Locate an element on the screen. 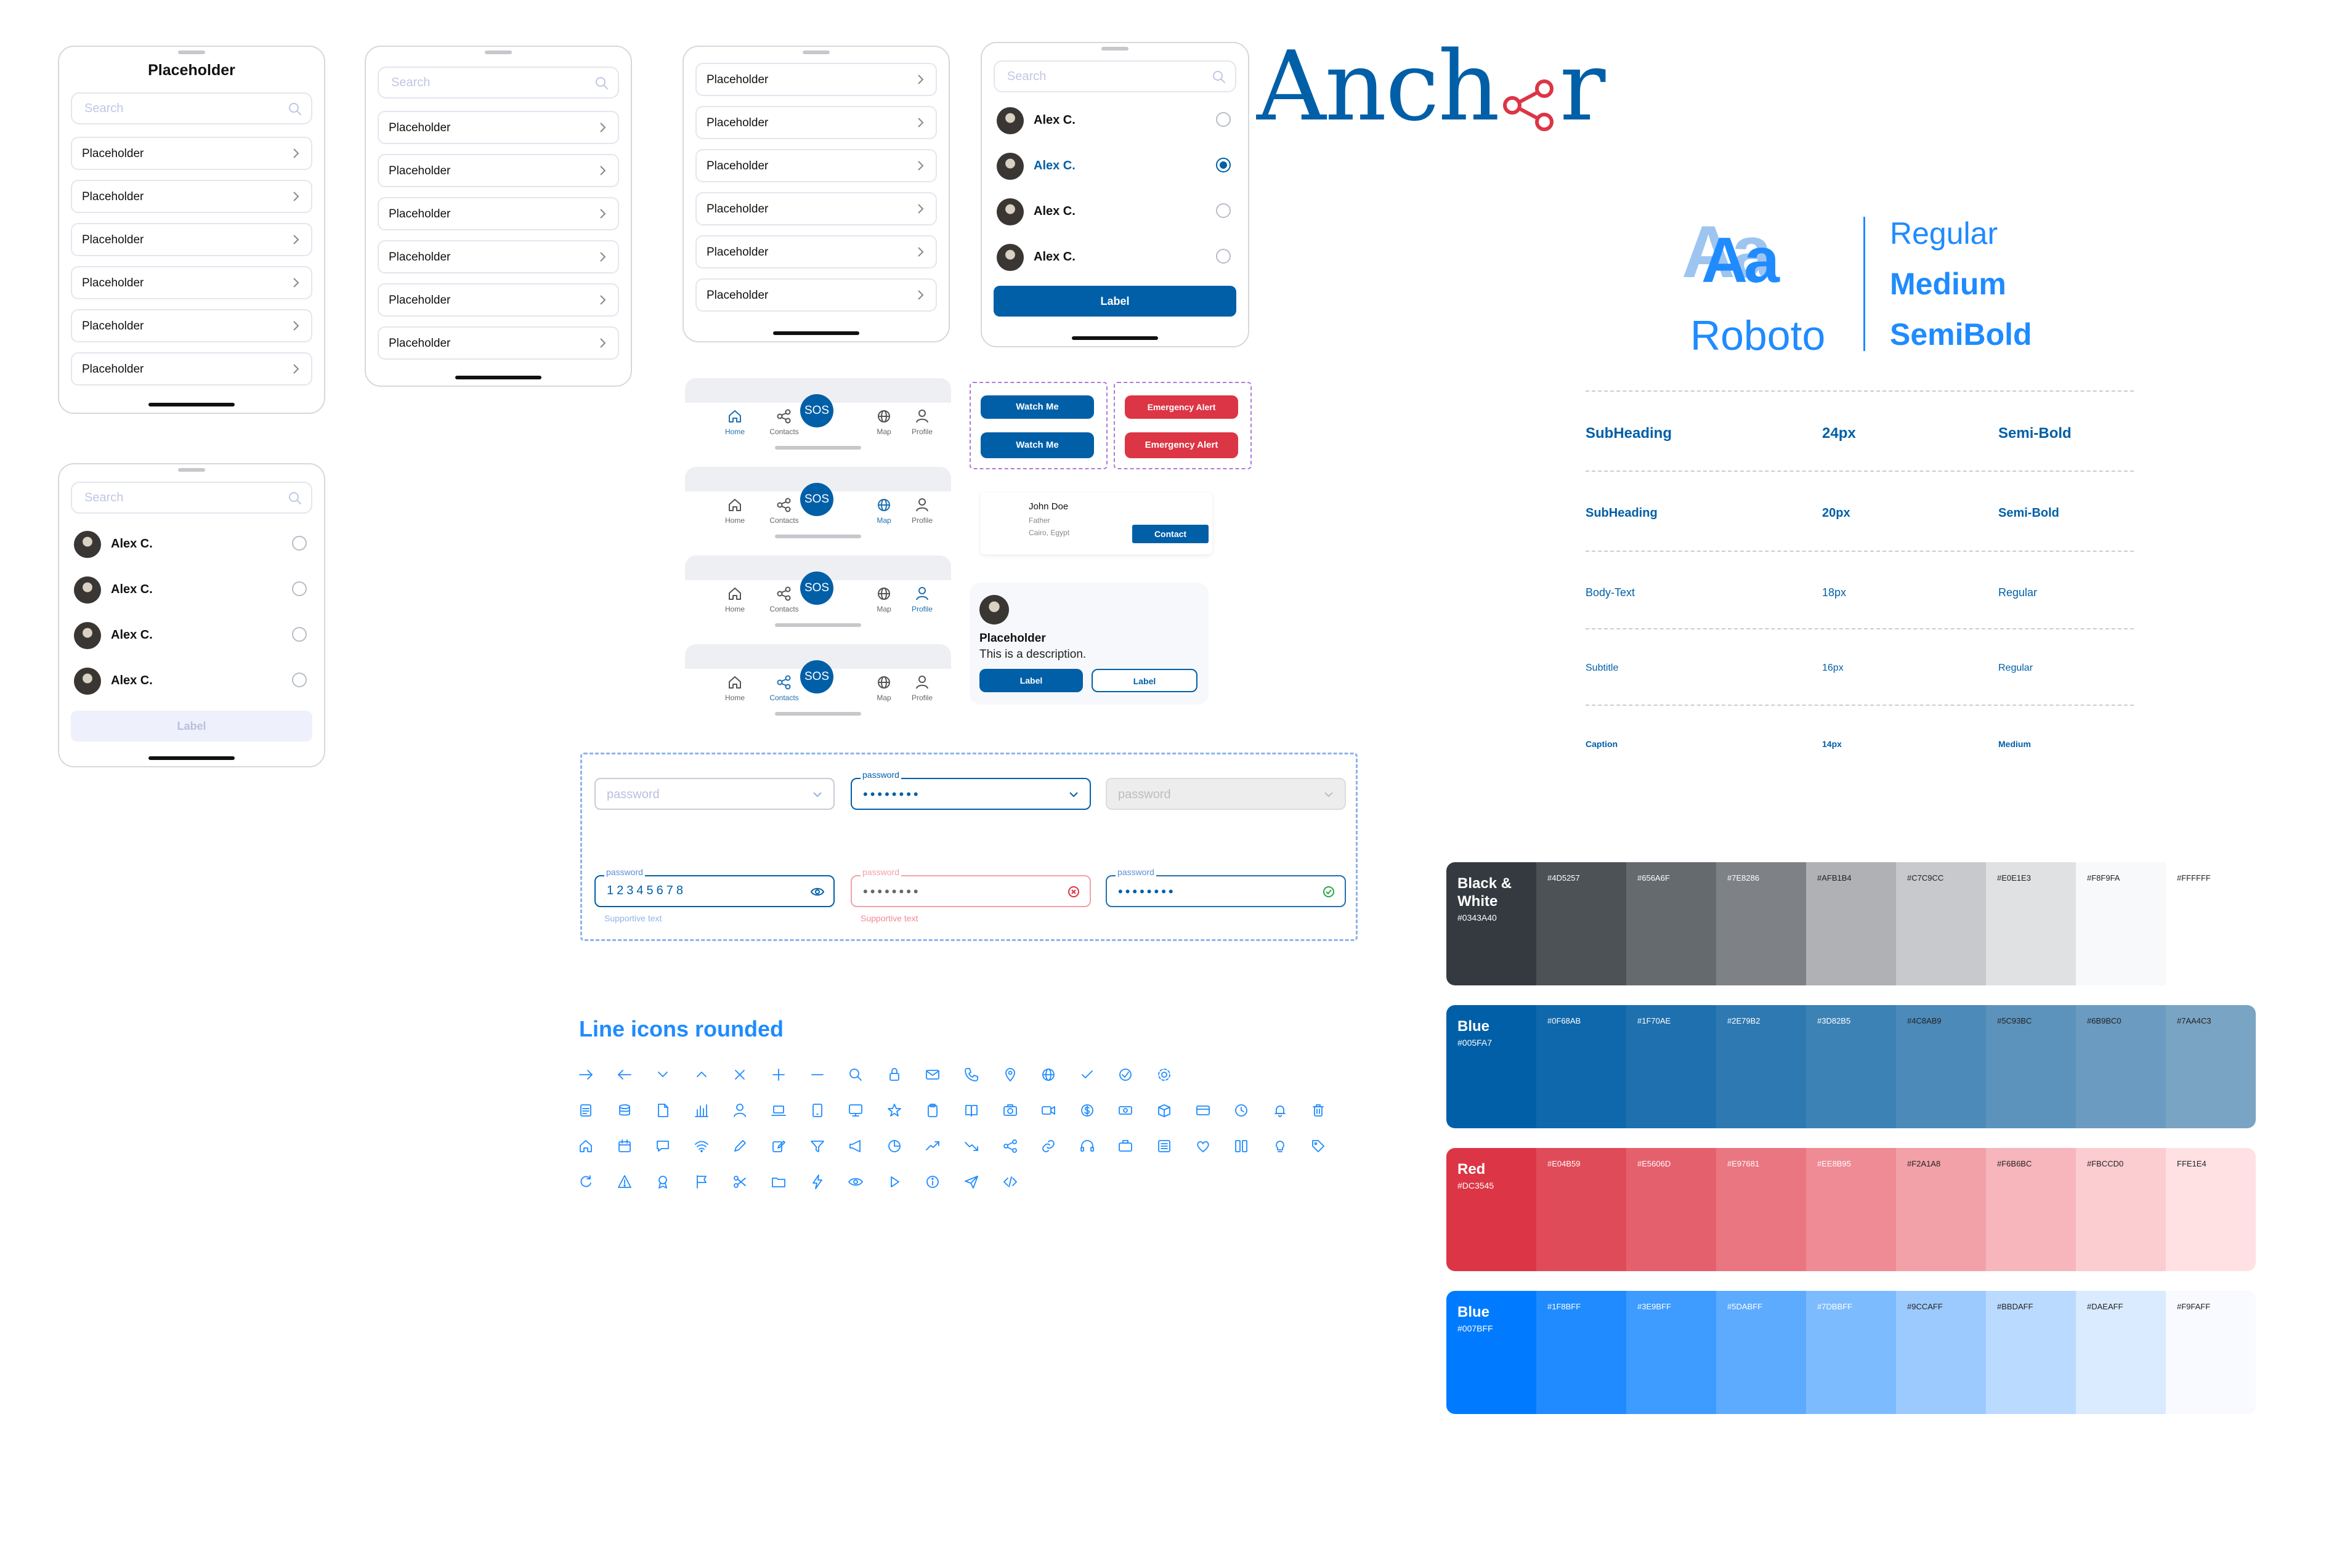  emergency-alert-button-group: Emergency Alert Emergency Alert is located at coordinates (1183, 425).